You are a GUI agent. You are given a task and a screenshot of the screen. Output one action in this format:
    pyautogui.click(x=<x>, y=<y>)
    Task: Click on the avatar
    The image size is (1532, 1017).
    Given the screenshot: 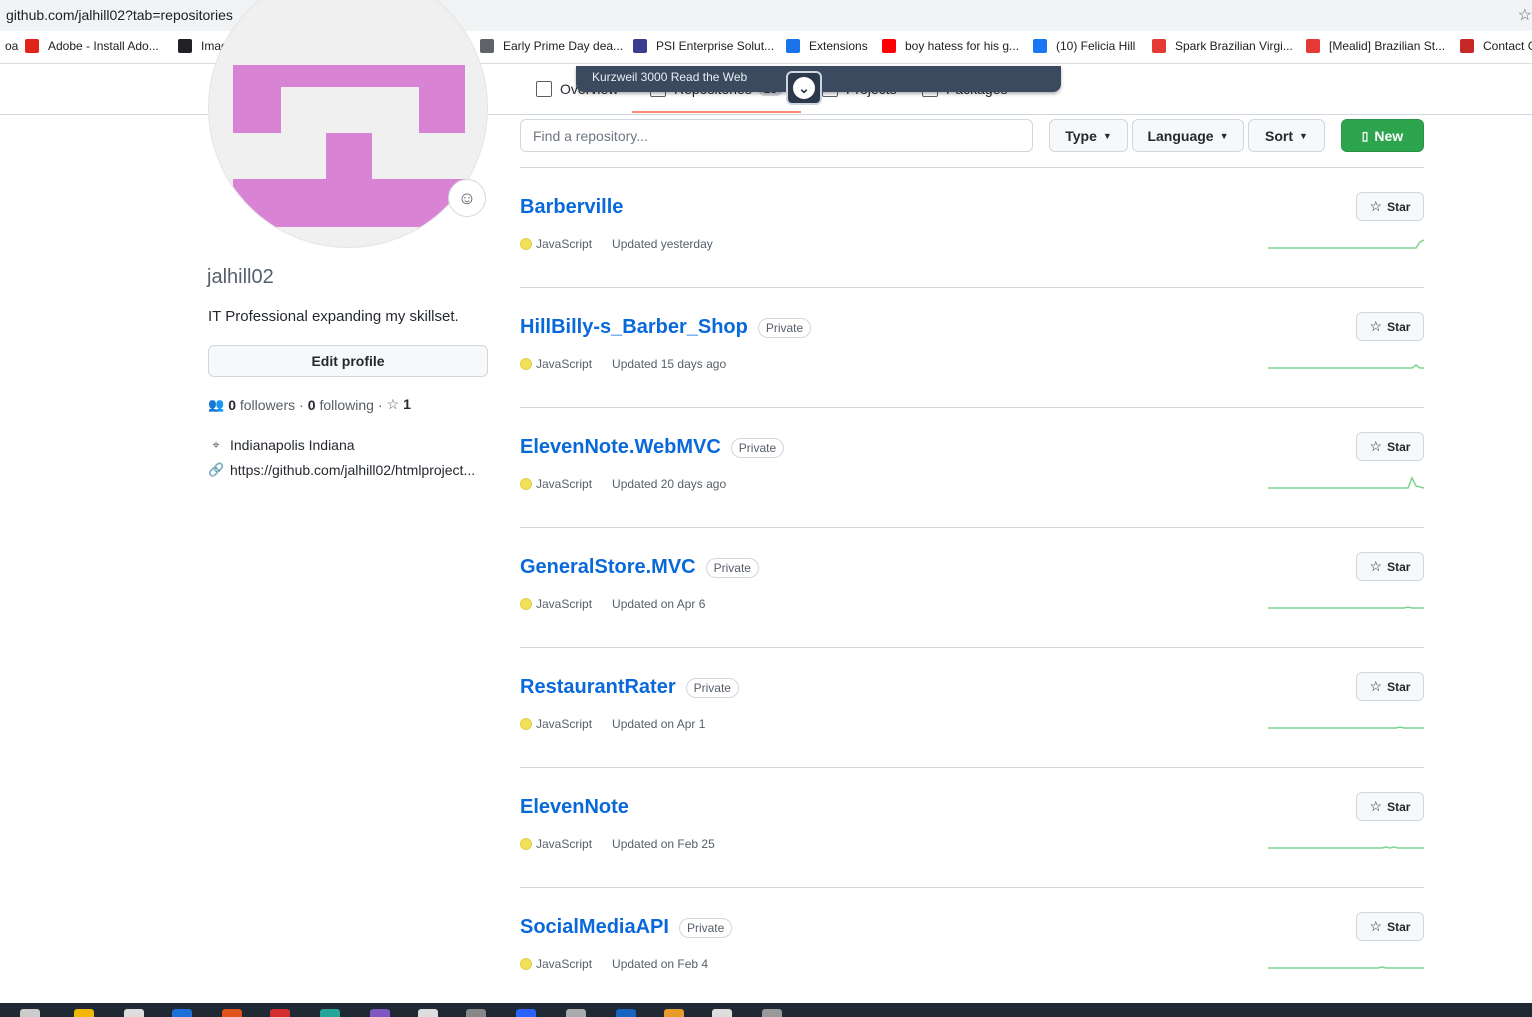 What is the action you would take?
    pyautogui.click(x=348, y=124)
    